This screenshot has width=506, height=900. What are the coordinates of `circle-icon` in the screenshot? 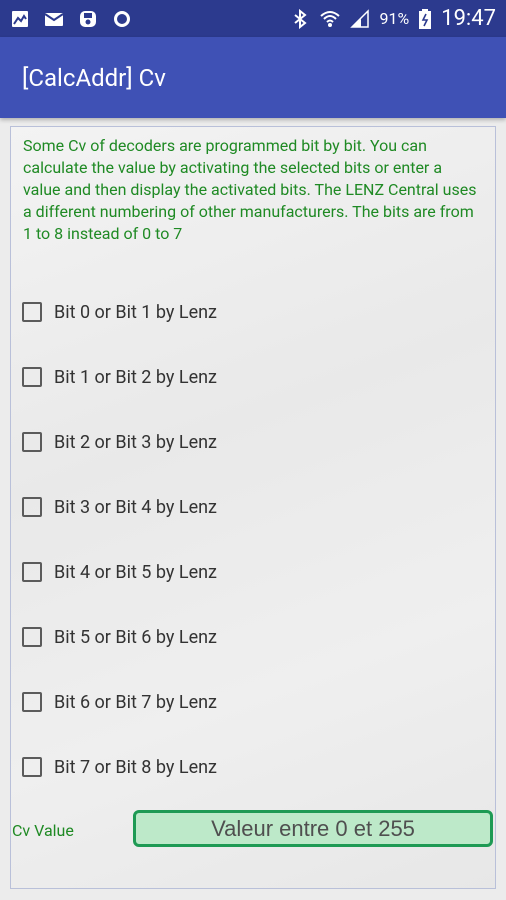 It's located at (122, 18).